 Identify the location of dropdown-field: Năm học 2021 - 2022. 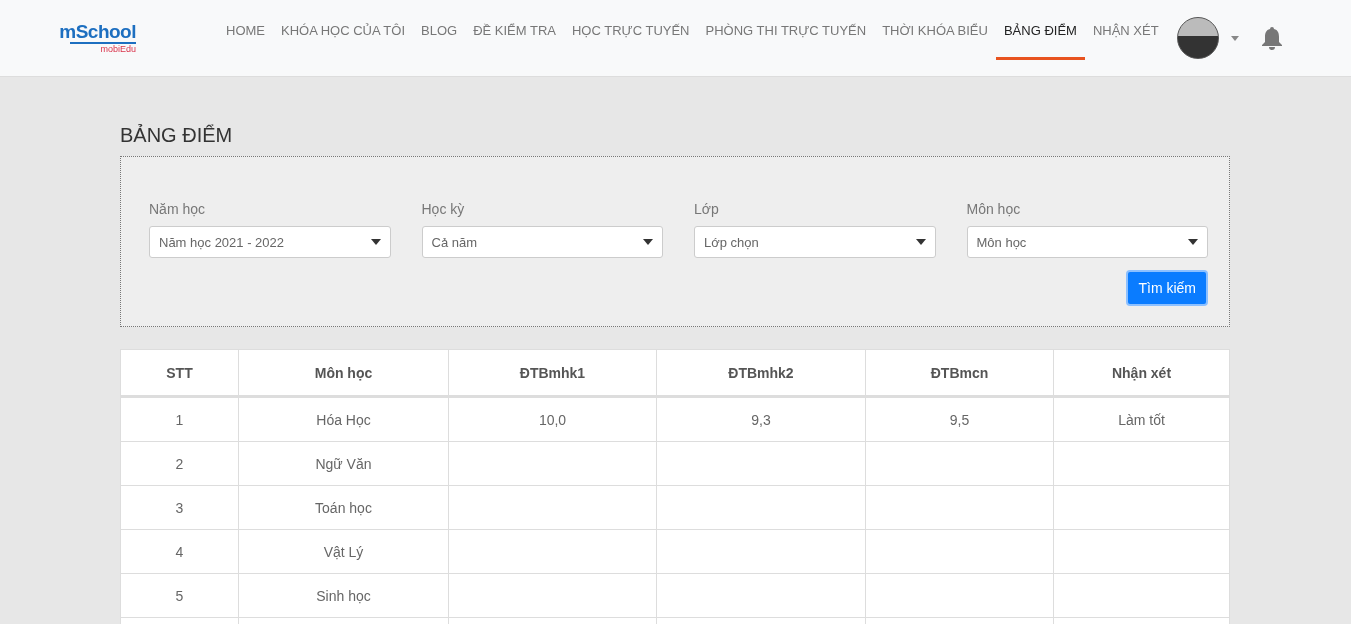
(270, 242).